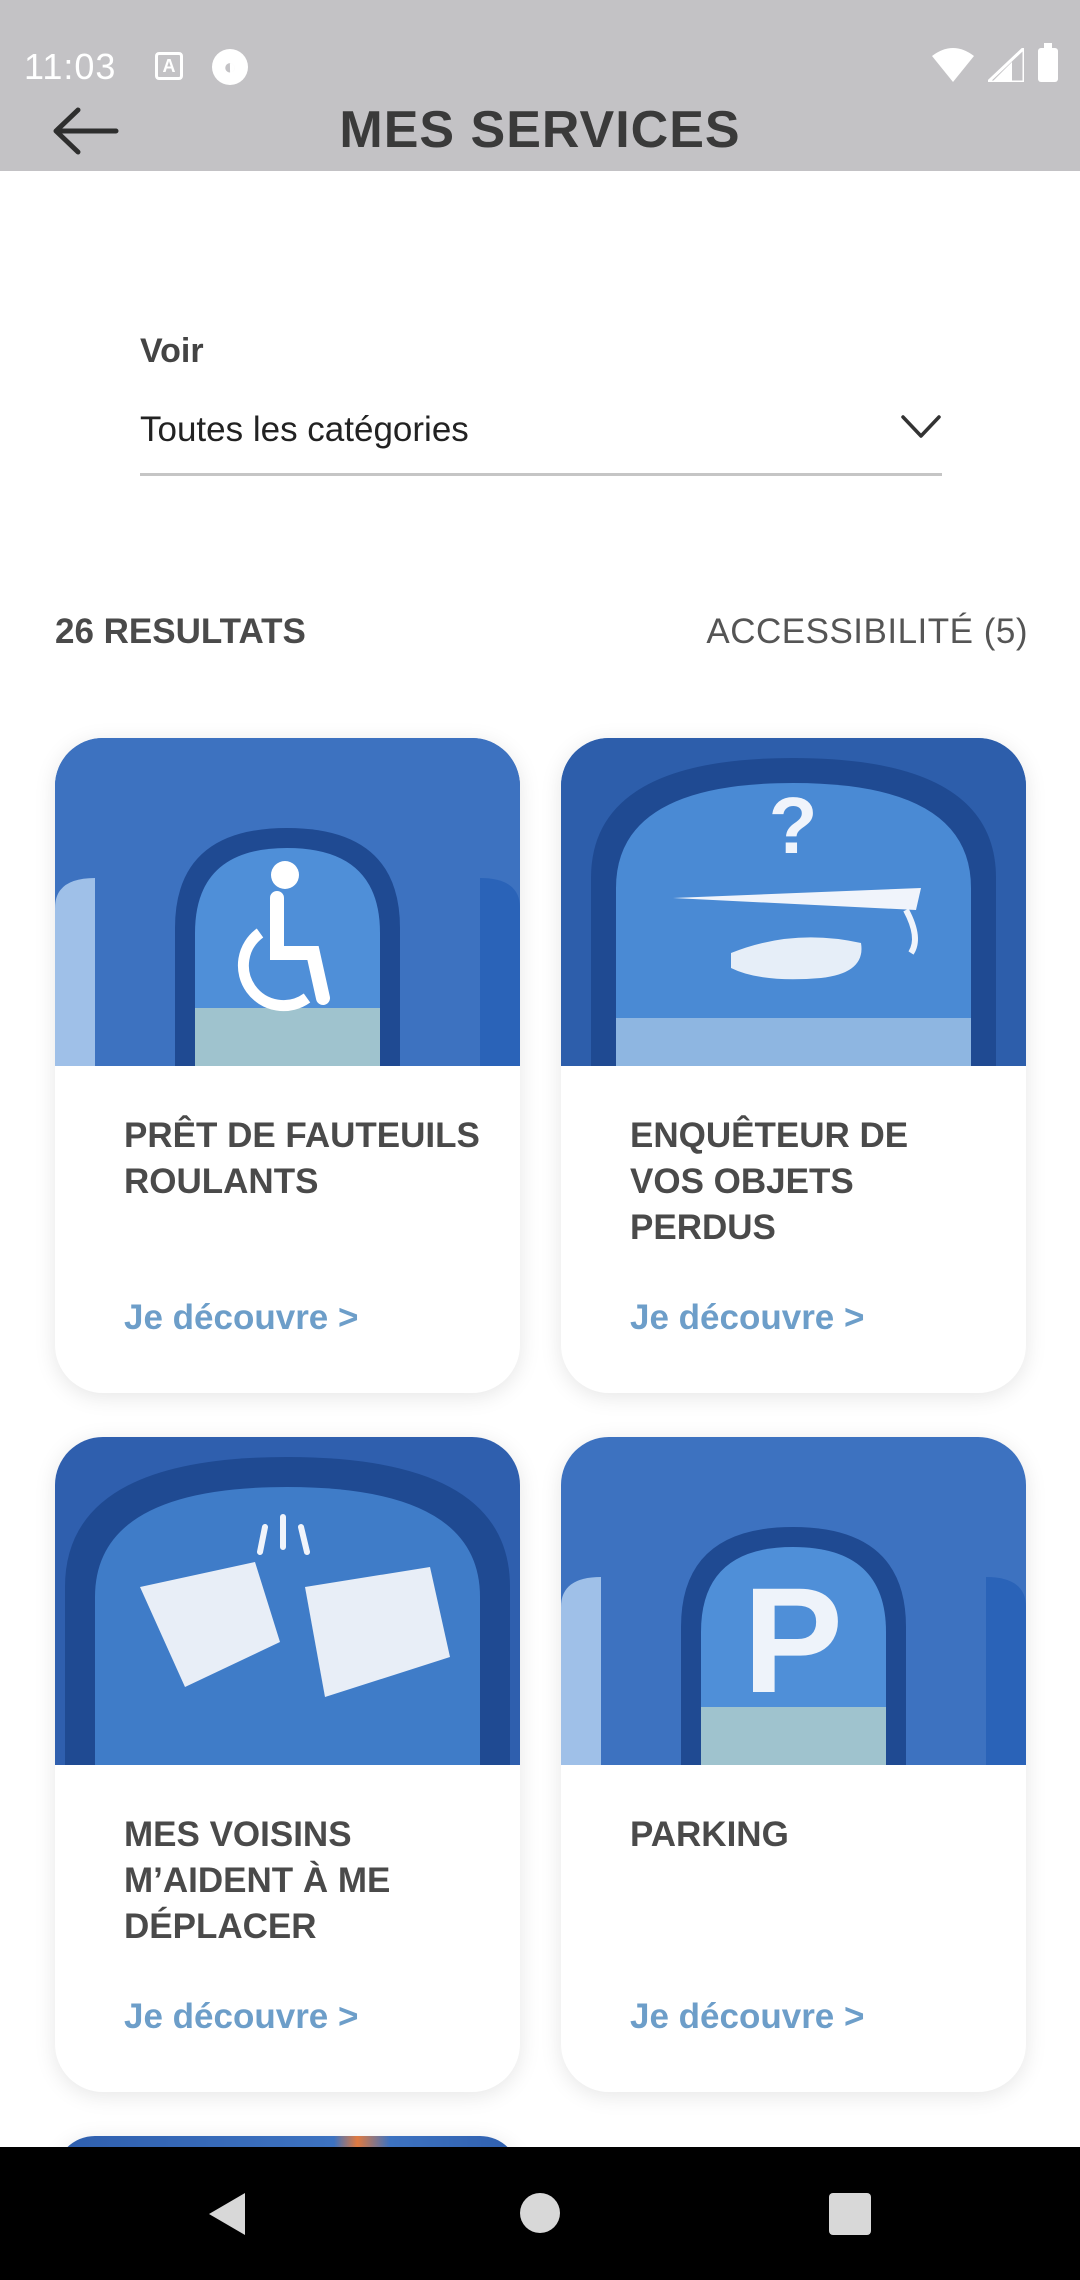  What do you see at coordinates (953, 65) in the screenshot?
I see `wifi-icon` at bounding box center [953, 65].